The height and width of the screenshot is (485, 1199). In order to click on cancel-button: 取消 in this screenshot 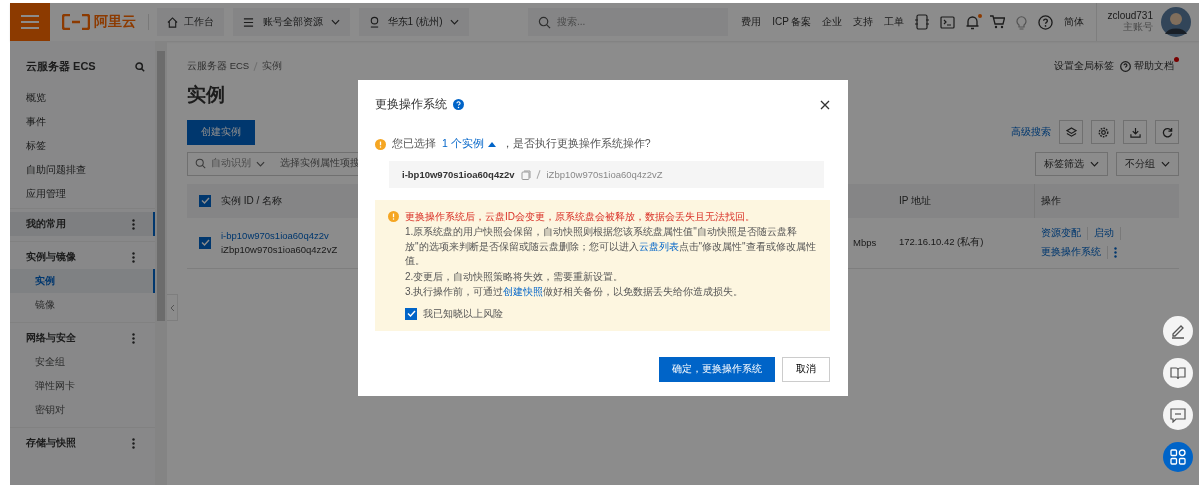, I will do `click(806, 369)`.